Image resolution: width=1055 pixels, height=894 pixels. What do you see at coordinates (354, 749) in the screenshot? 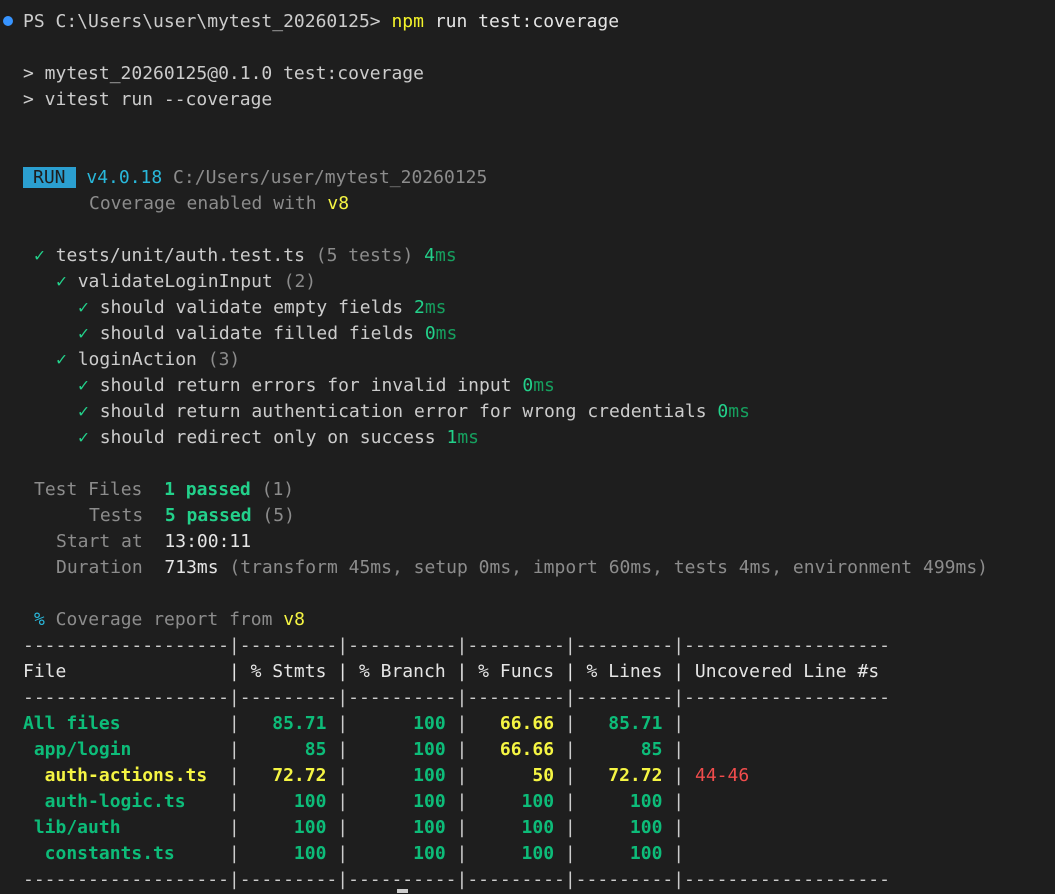
I see `table-row: app/login | 85 | 100 | 66.66 | 85 |` at bounding box center [354, 749].